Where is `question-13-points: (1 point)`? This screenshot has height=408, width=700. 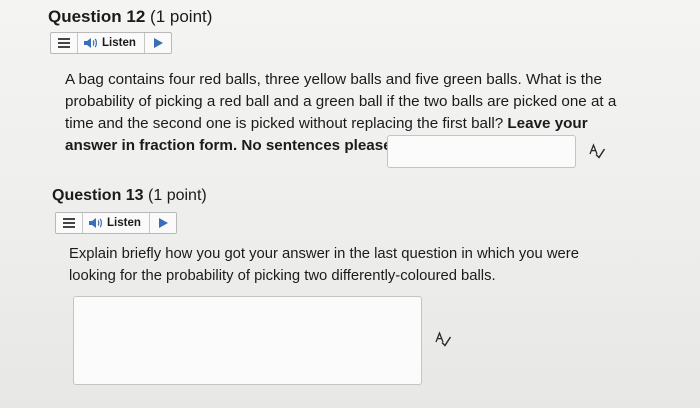
question-13-points: (1 point) is located at coordinates (177, 195).